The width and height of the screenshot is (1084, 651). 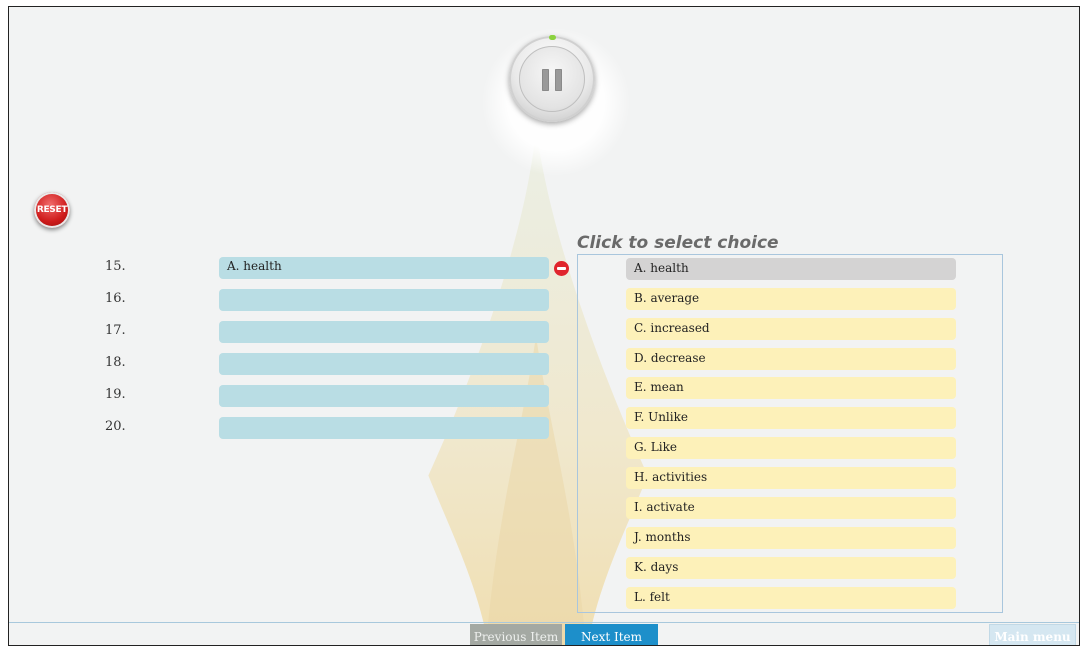 I want to click on choice-item-c: C. increased, so click(x=791, y=329).